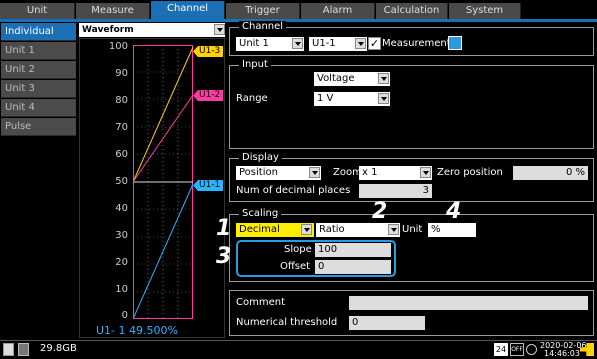 The width and height of the screenshot is (597, 359). What do you see at coordinates (468, 303) in the screenshot?
I see `comment-field` at bounding box center [468, 303].